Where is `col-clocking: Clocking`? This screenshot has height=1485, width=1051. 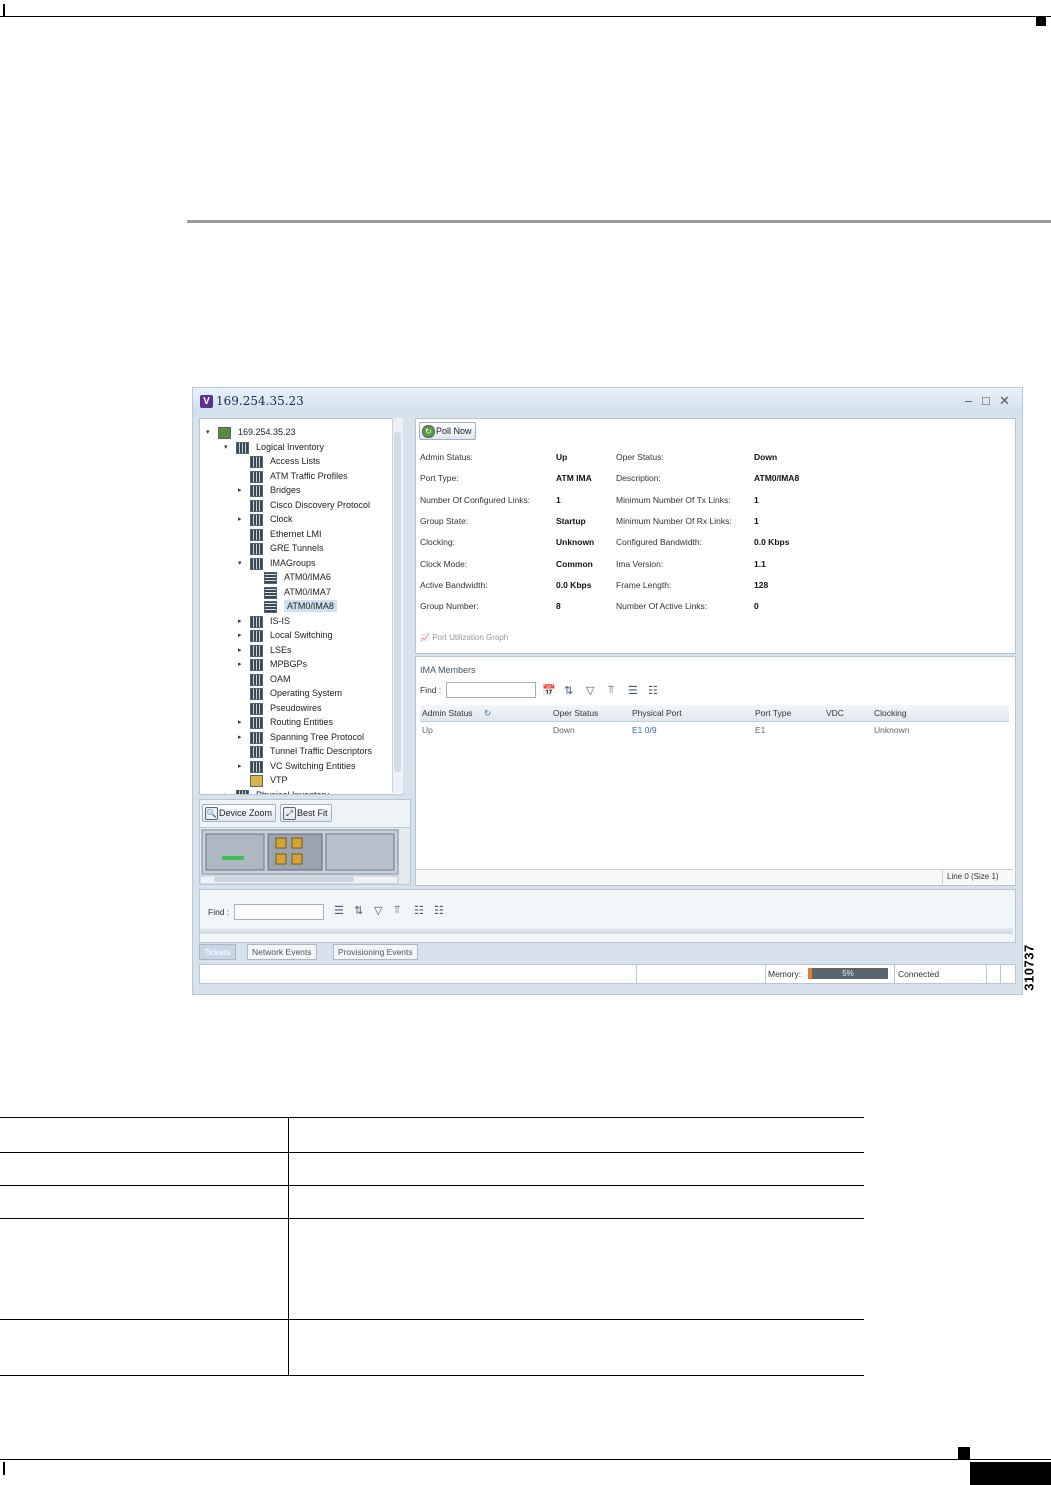
col-clocking: Clocking is located at coordinates (890, 713).